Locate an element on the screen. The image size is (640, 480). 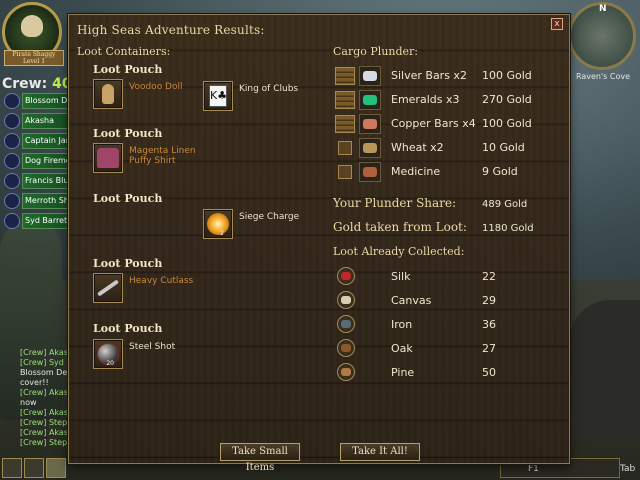
close-button: x is located at coordinates (557, 24).